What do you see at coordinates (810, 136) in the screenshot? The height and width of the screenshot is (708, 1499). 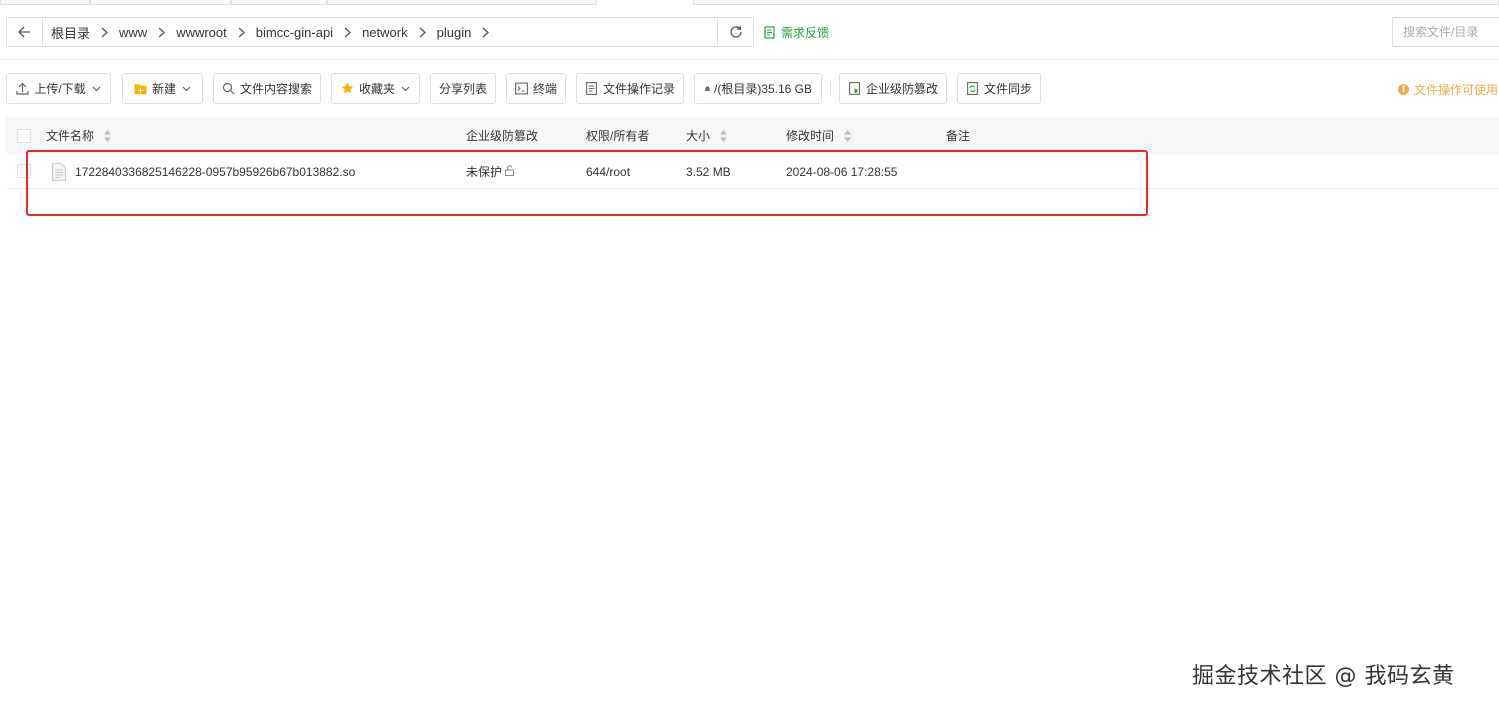 I see `column-header-label: 修改时间` at bounding box center [810, 136].